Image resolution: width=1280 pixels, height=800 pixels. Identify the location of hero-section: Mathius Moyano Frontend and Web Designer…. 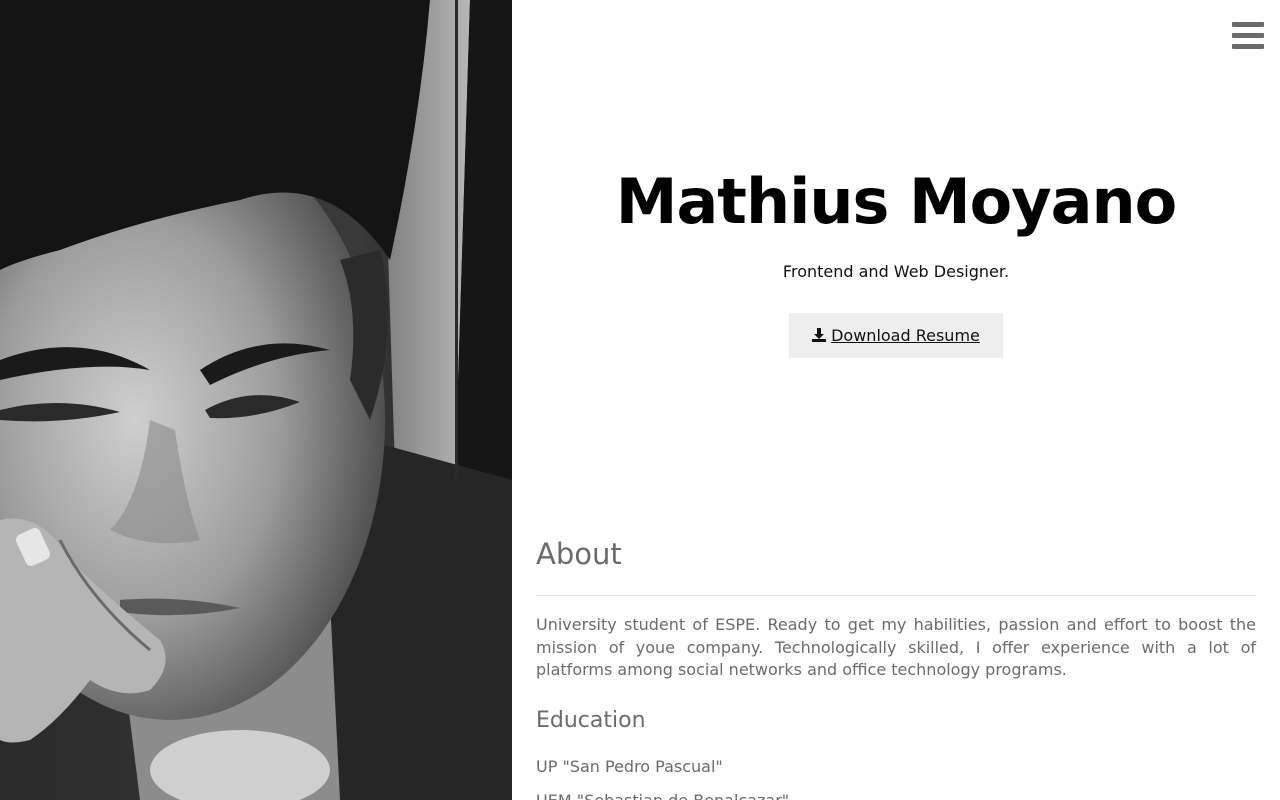
(896, 259).